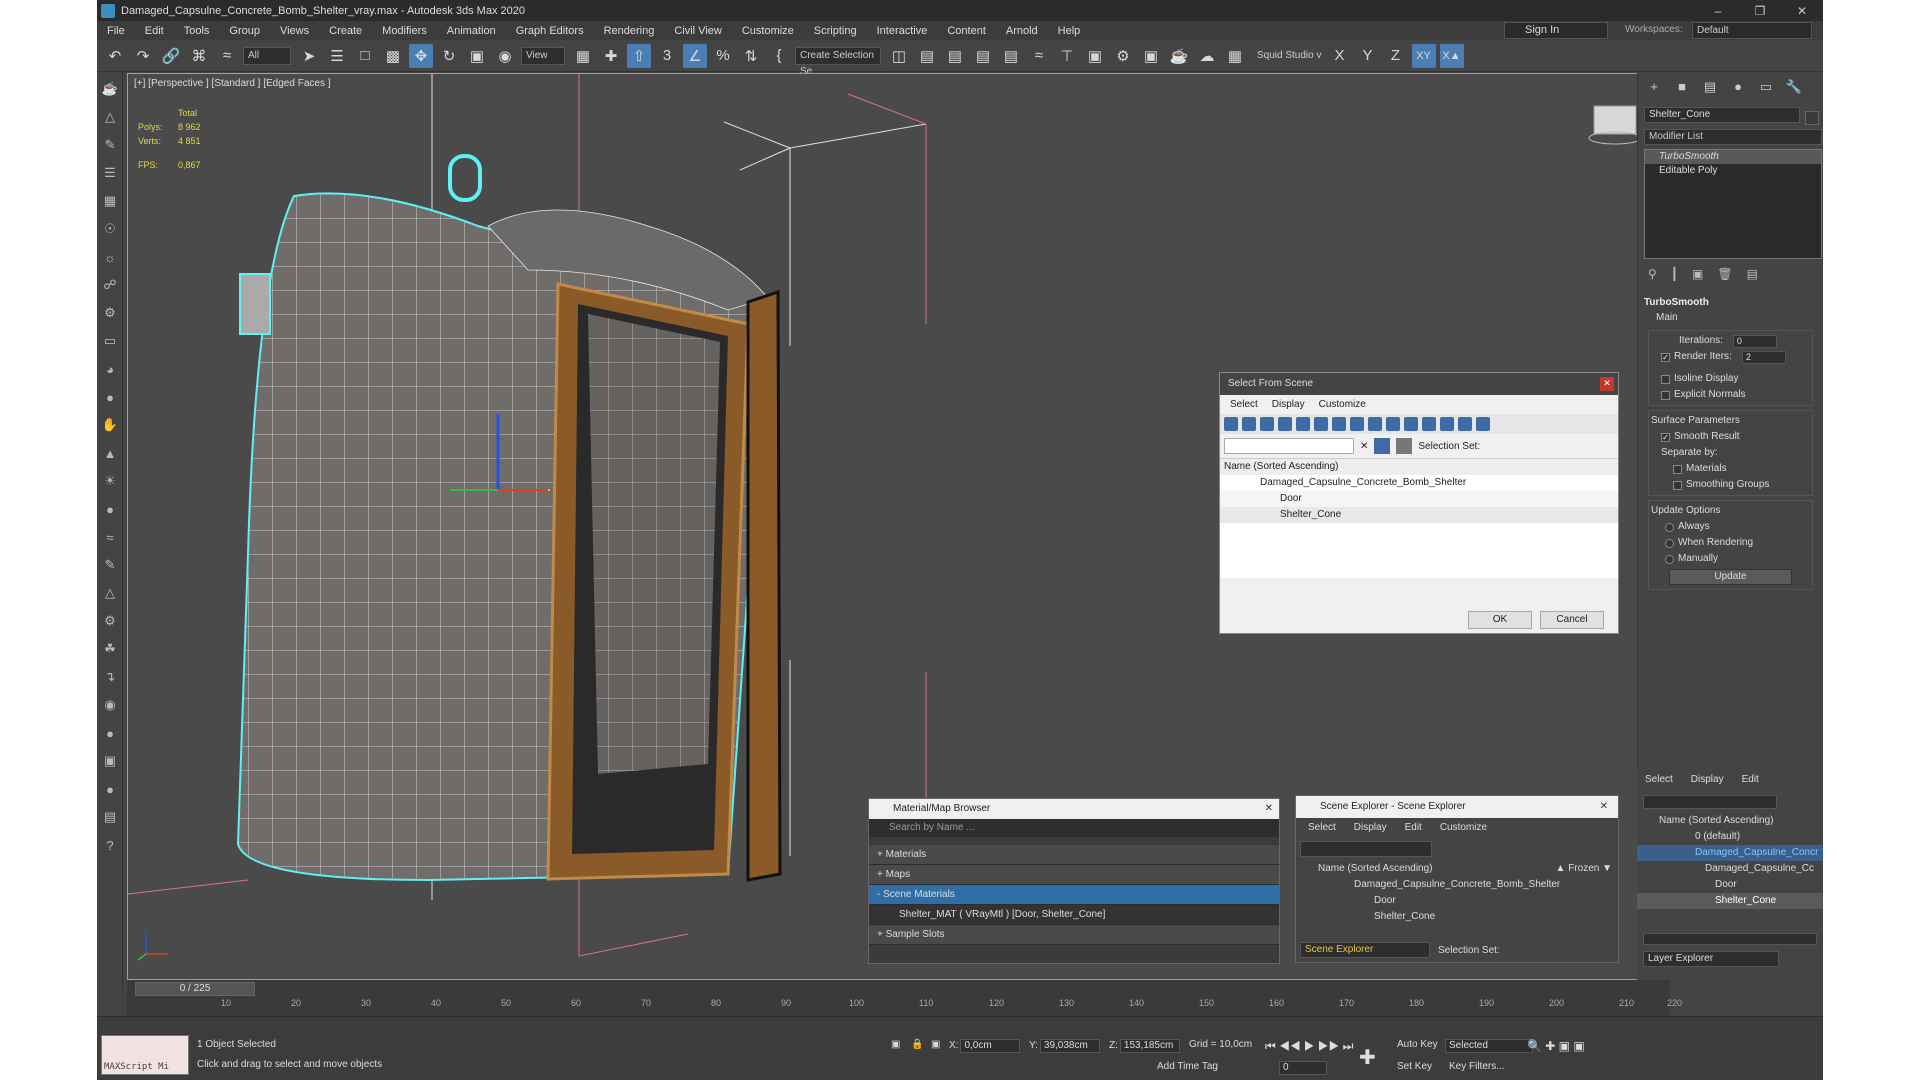 This screenshot has width=1920, height=1080. Describe the element at coordinates (1669, 559) in the screenshot. I see `manually-radio` at that location.